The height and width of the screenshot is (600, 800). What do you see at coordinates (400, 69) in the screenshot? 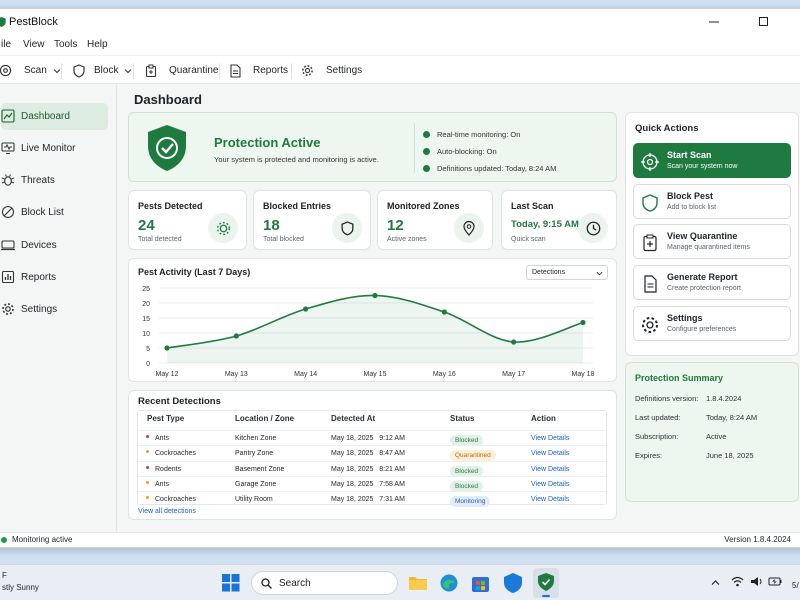
I see `toolbar: Scan Block Quarantine Reports Settings` at bounding box center [400, 69].